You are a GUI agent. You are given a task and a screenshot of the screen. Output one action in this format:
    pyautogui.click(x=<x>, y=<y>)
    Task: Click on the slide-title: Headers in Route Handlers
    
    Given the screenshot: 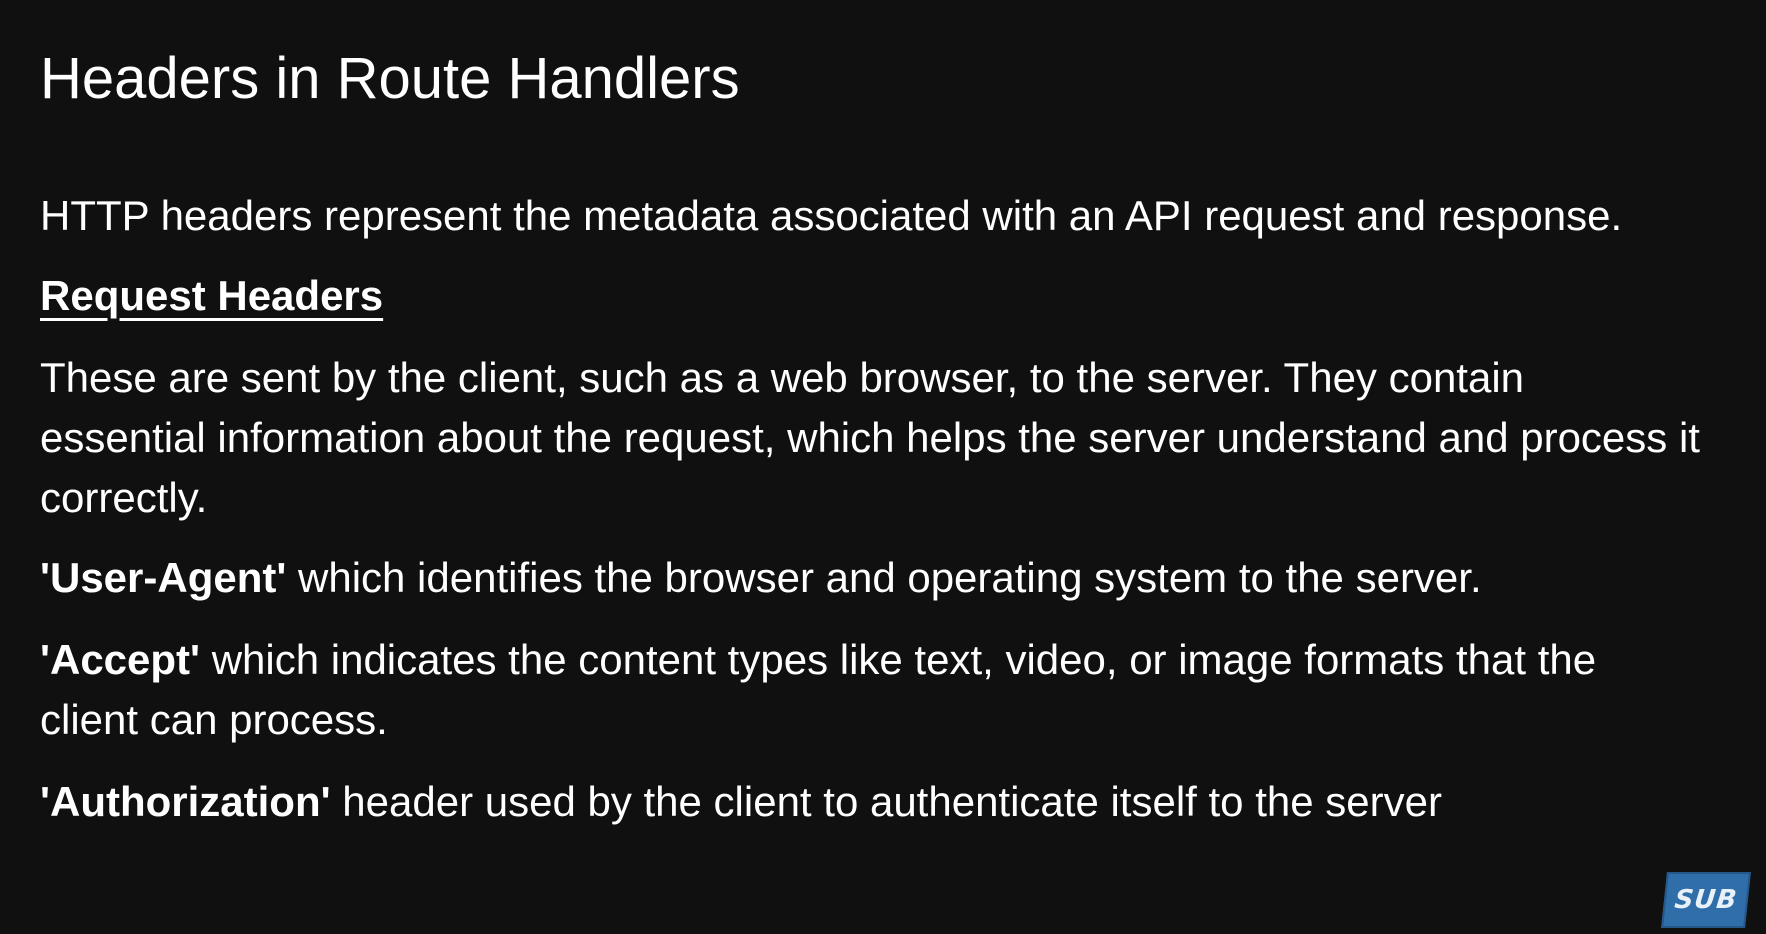 What is the action you would take?
    pyautogui.click(x=390, y=78)
    